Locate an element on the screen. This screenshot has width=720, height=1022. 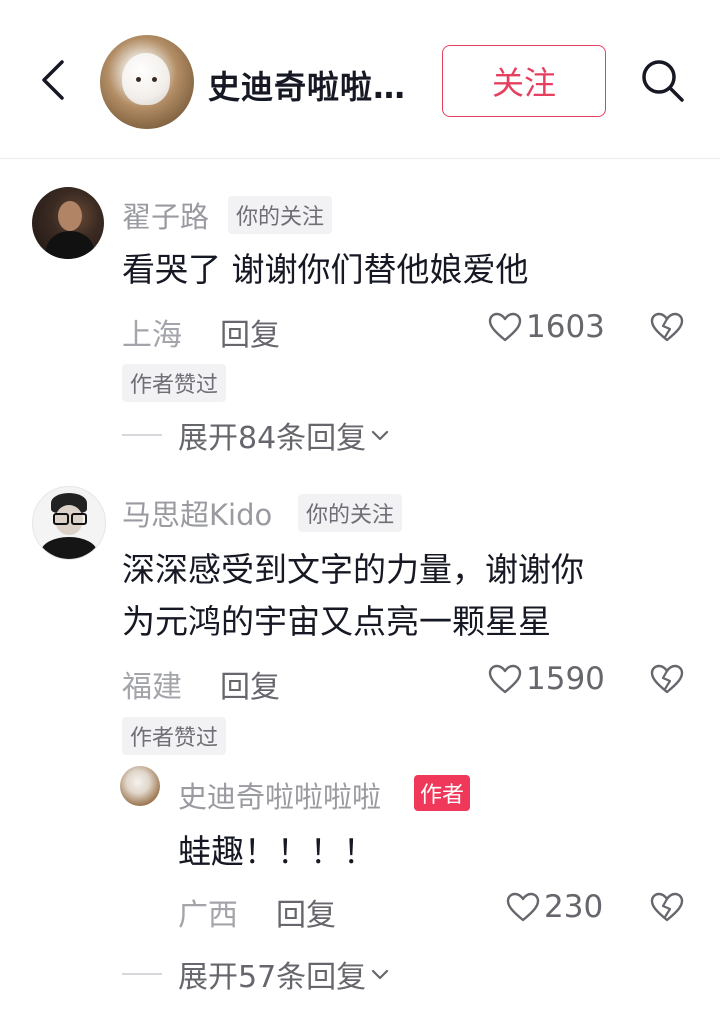
expand-replies: 展开57条回复 is located at coordinates (256, 974).